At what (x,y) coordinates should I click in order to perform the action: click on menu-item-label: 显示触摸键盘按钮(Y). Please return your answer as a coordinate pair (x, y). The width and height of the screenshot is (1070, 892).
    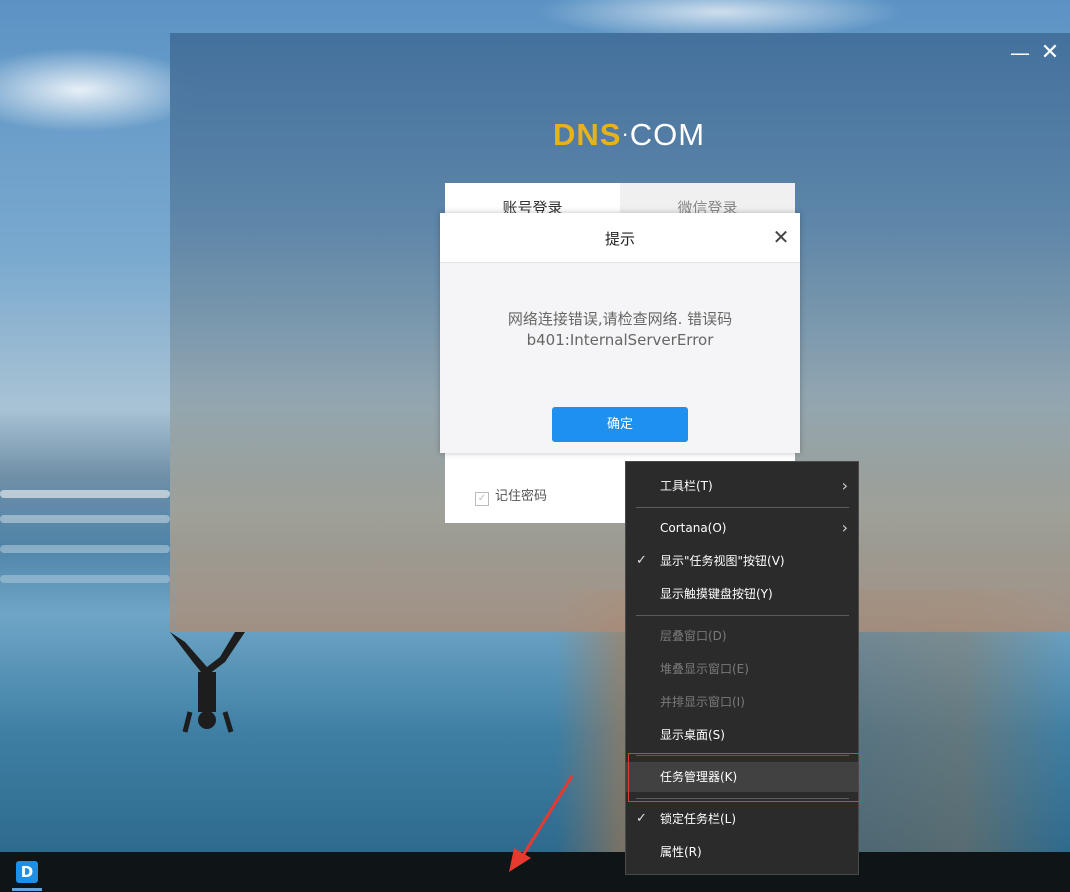
    Looking at the image, I should click on (716, 594).